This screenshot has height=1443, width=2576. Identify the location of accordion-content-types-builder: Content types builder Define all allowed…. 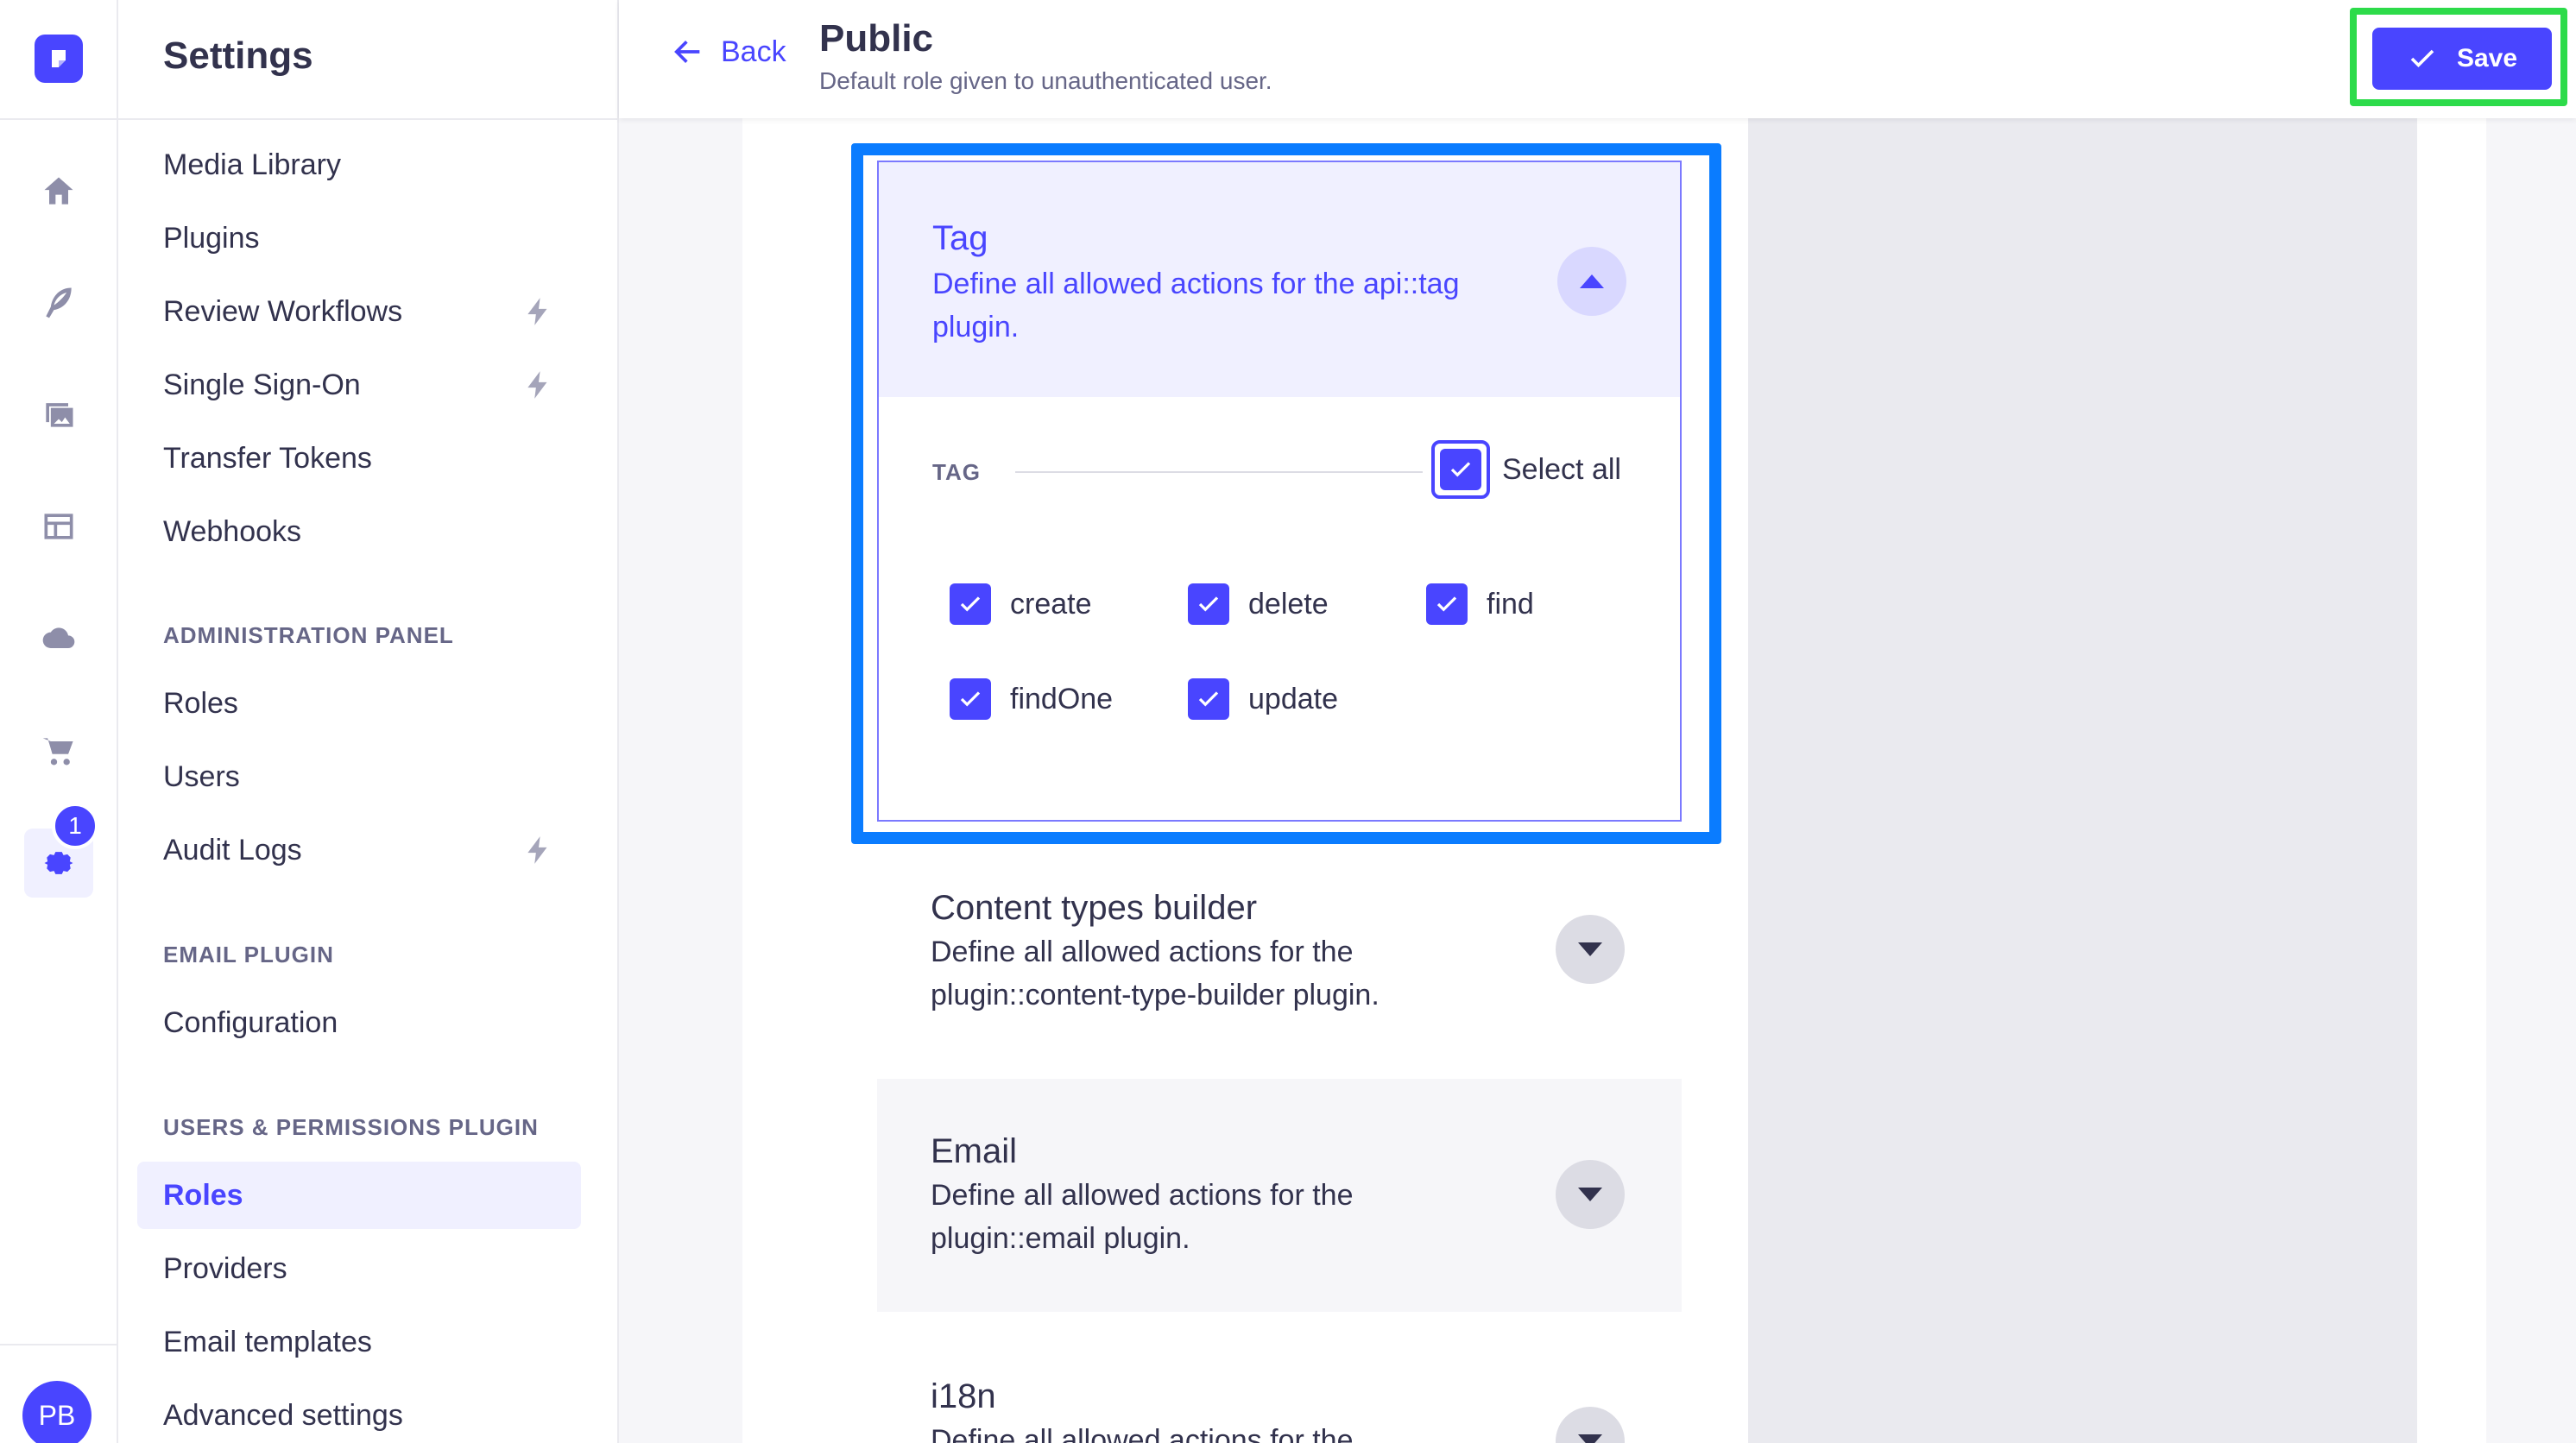
(1279, 979).